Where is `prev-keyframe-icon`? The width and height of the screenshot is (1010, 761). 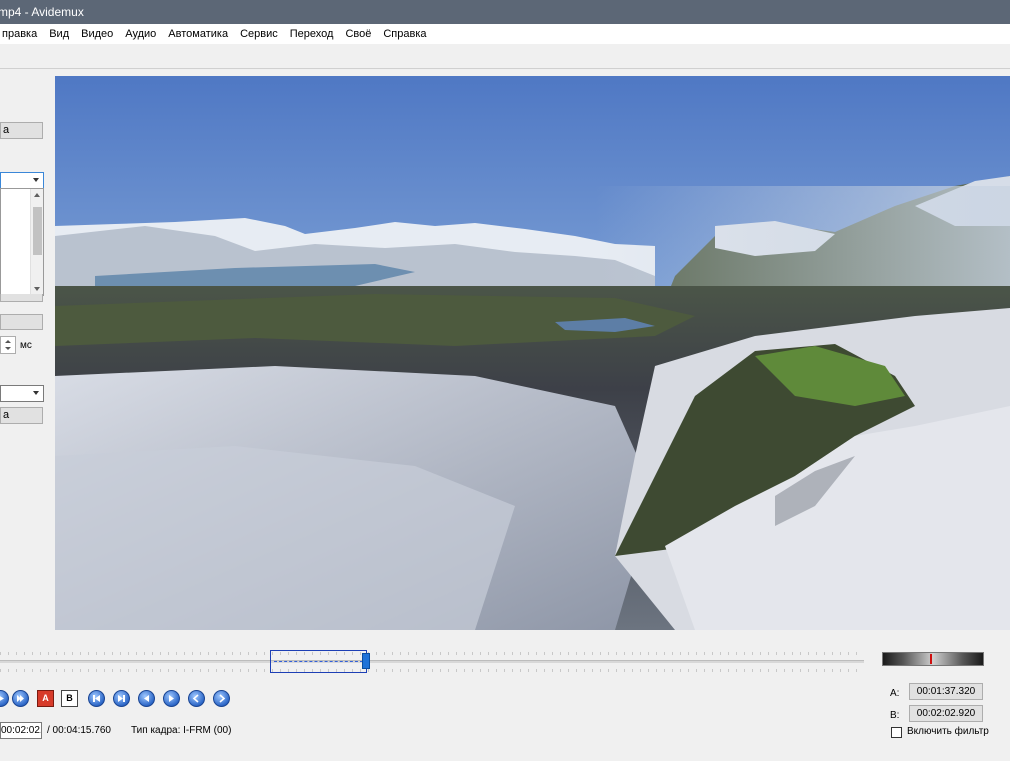
prev-keyframe-icon is located at coordinates (96, 698).